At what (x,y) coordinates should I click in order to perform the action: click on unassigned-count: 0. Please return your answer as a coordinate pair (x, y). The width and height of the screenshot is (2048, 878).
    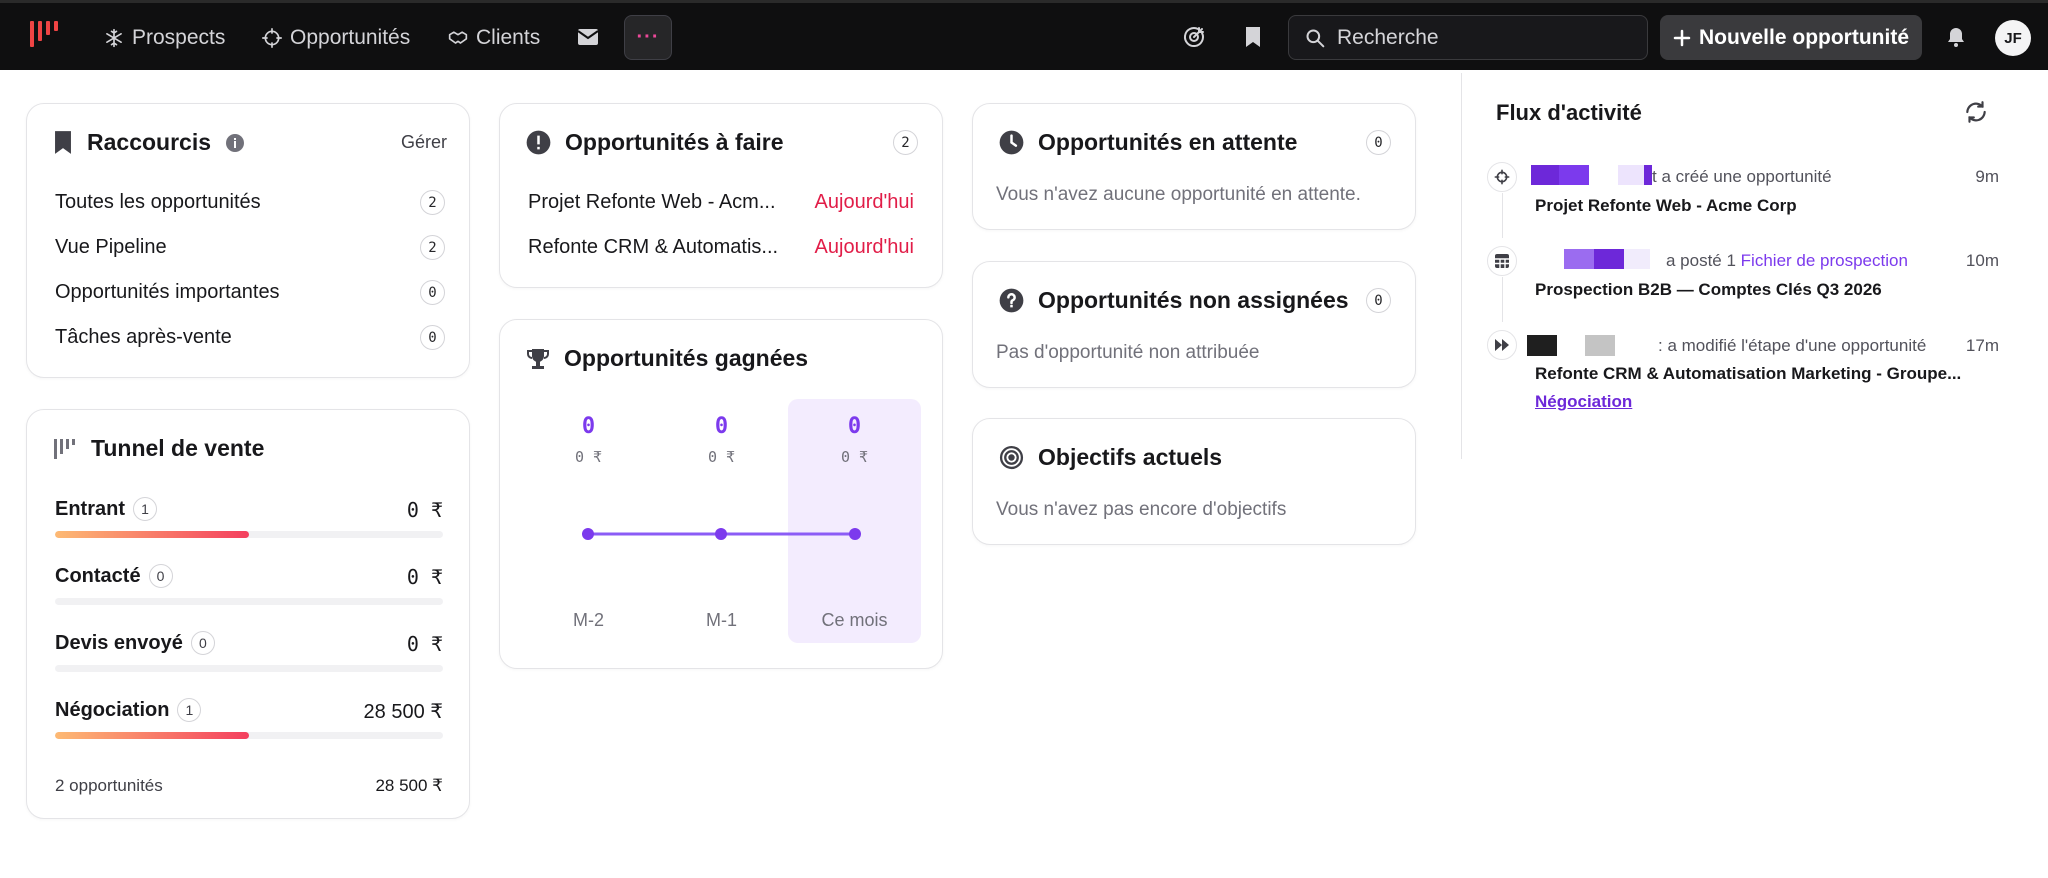
    Looking at the image, I should click on (1378, 300).